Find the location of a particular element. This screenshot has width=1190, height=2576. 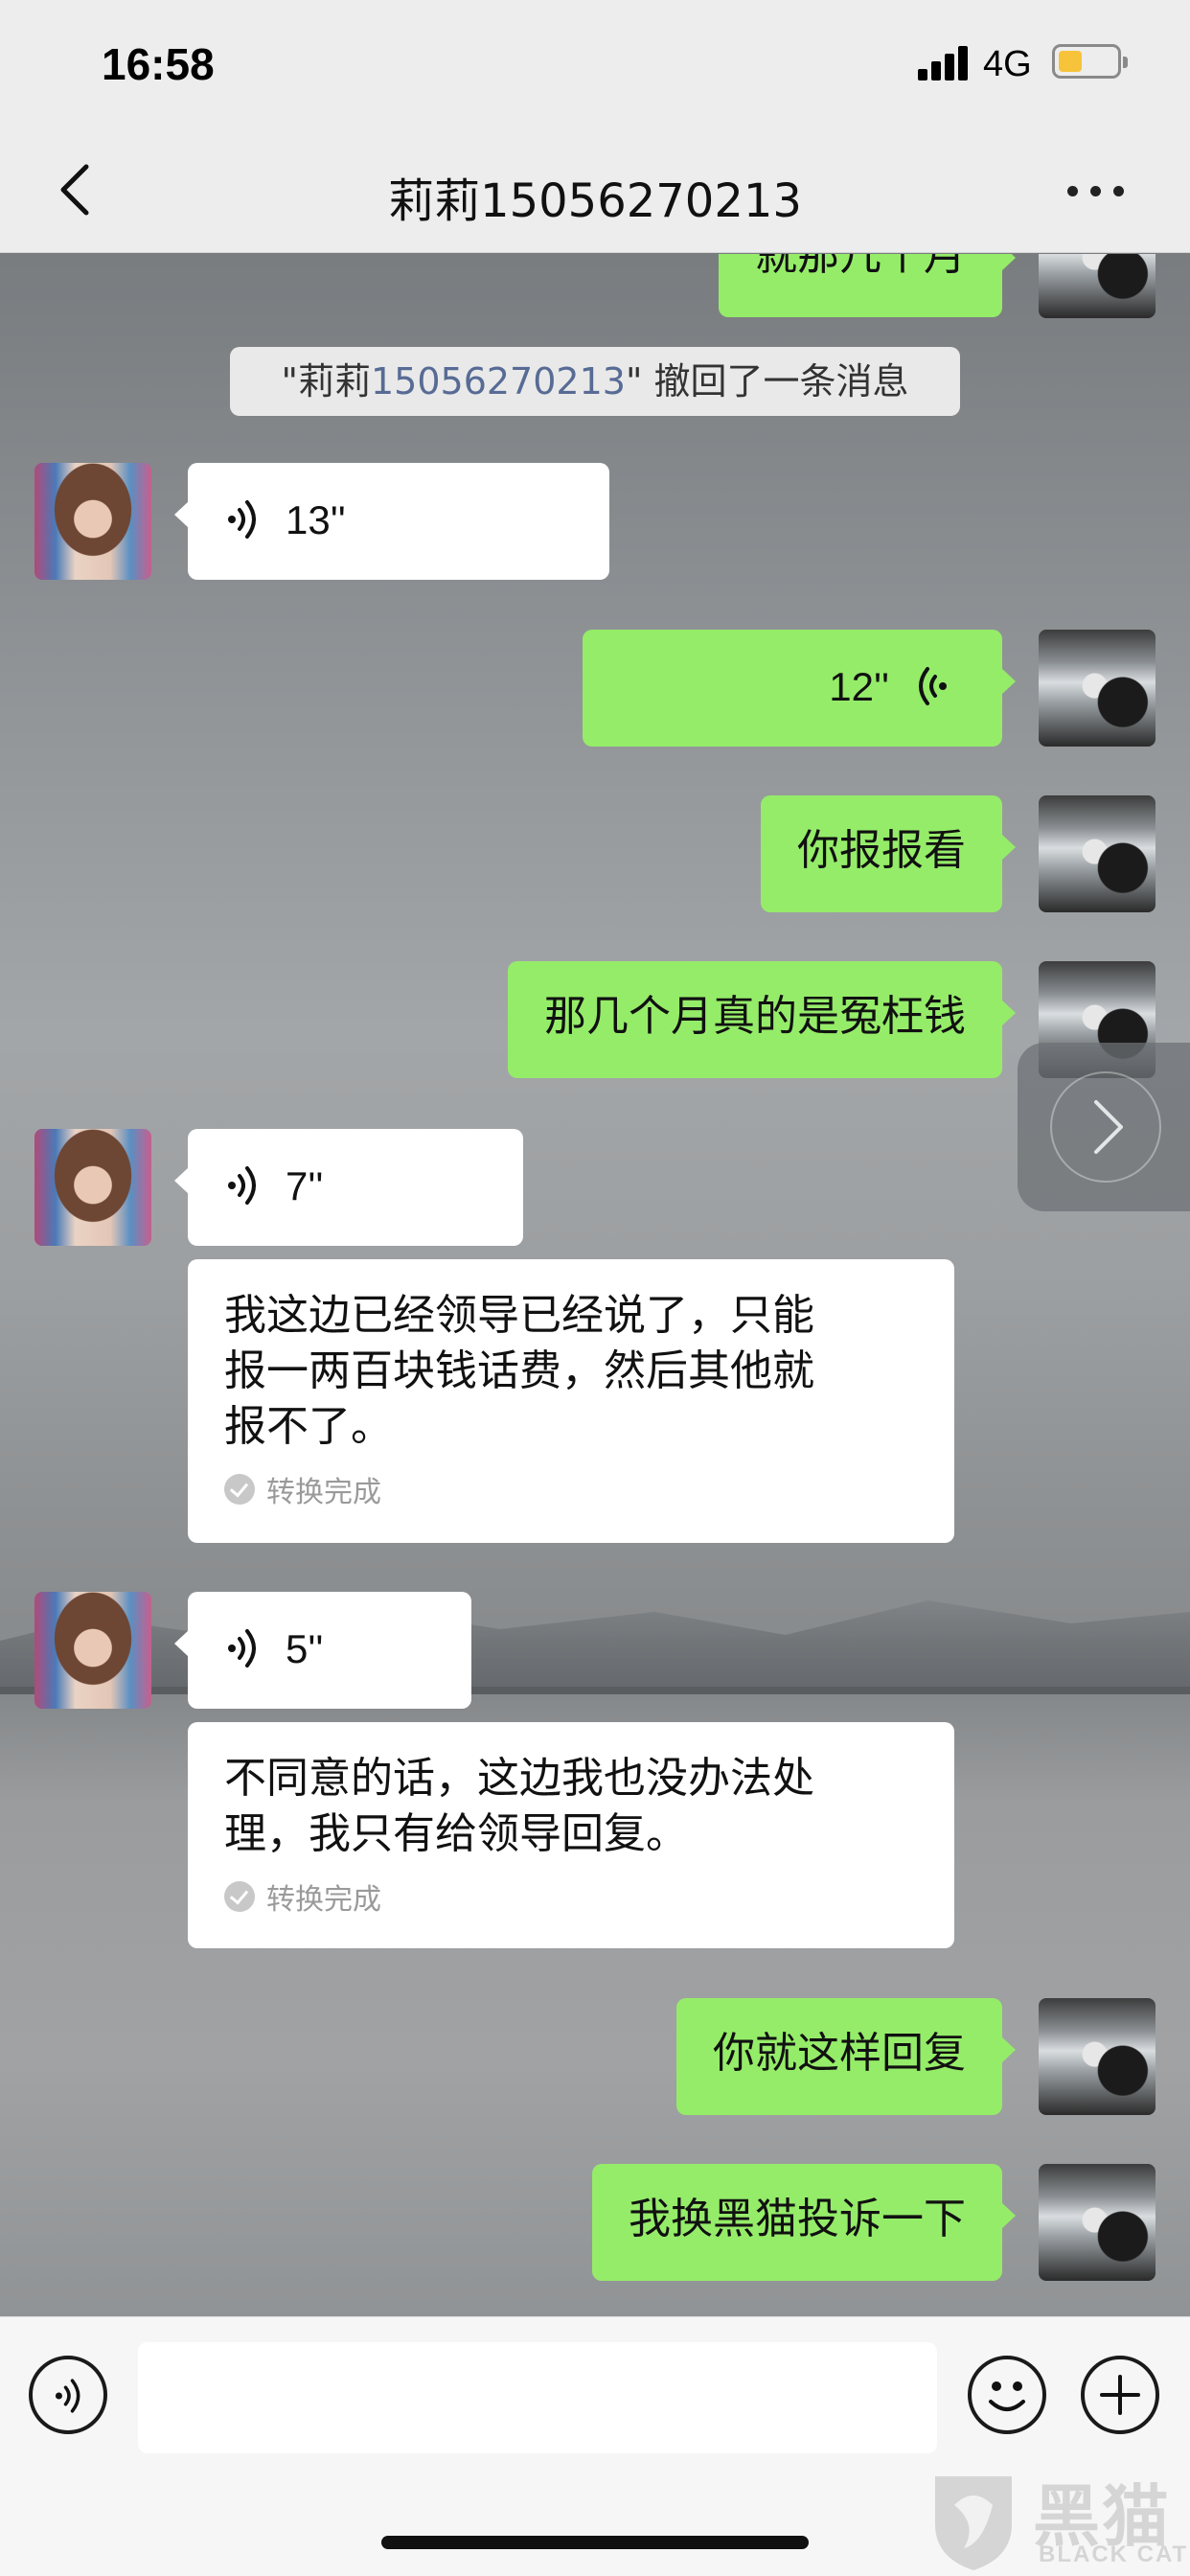

message-bubble-outgoing: 你报报看 is located at coordinates (889, 853).